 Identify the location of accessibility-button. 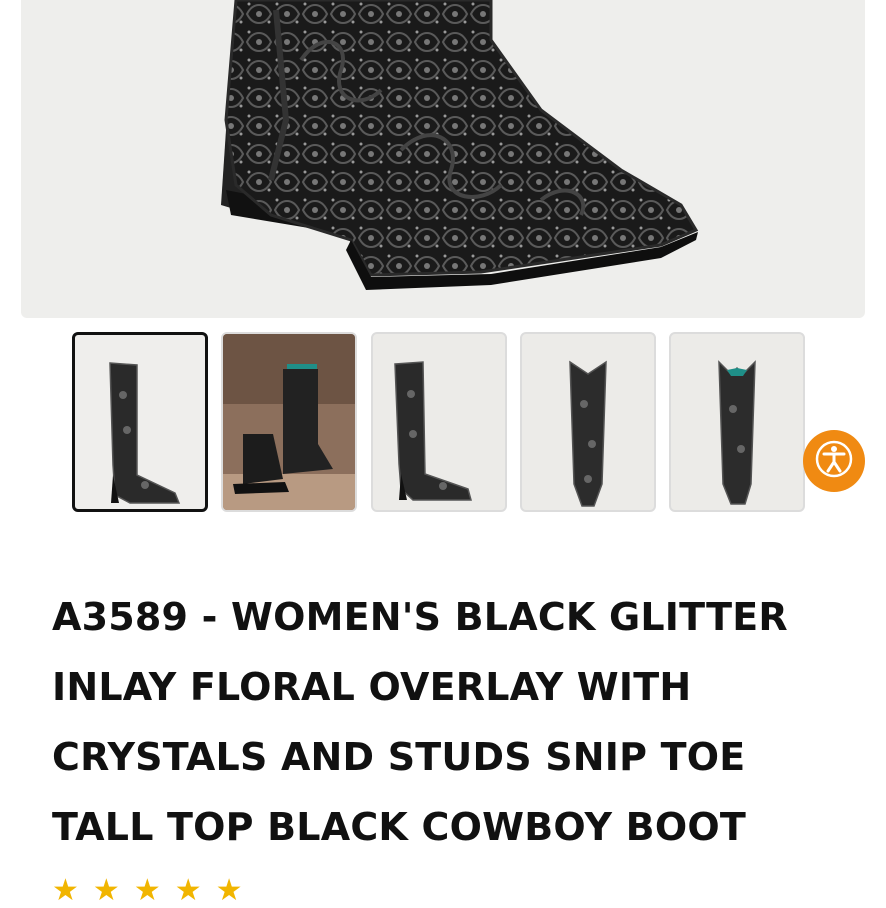
(834, 461).